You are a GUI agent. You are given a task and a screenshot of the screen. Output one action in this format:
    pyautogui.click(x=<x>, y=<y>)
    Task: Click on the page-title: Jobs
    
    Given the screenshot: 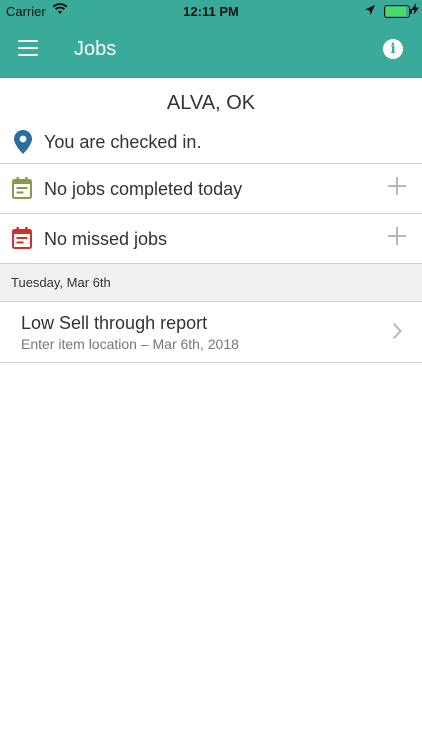 What is the action you would take?
    pyautogui.click(x=95, y=49)
    